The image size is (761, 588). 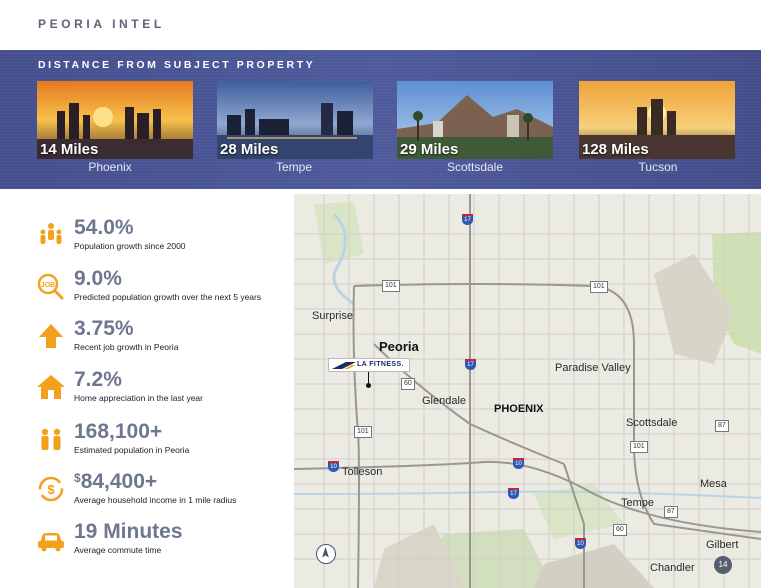 I want to click on la-fitness-marker: LA FITNESS., so click(x=369, y=365).